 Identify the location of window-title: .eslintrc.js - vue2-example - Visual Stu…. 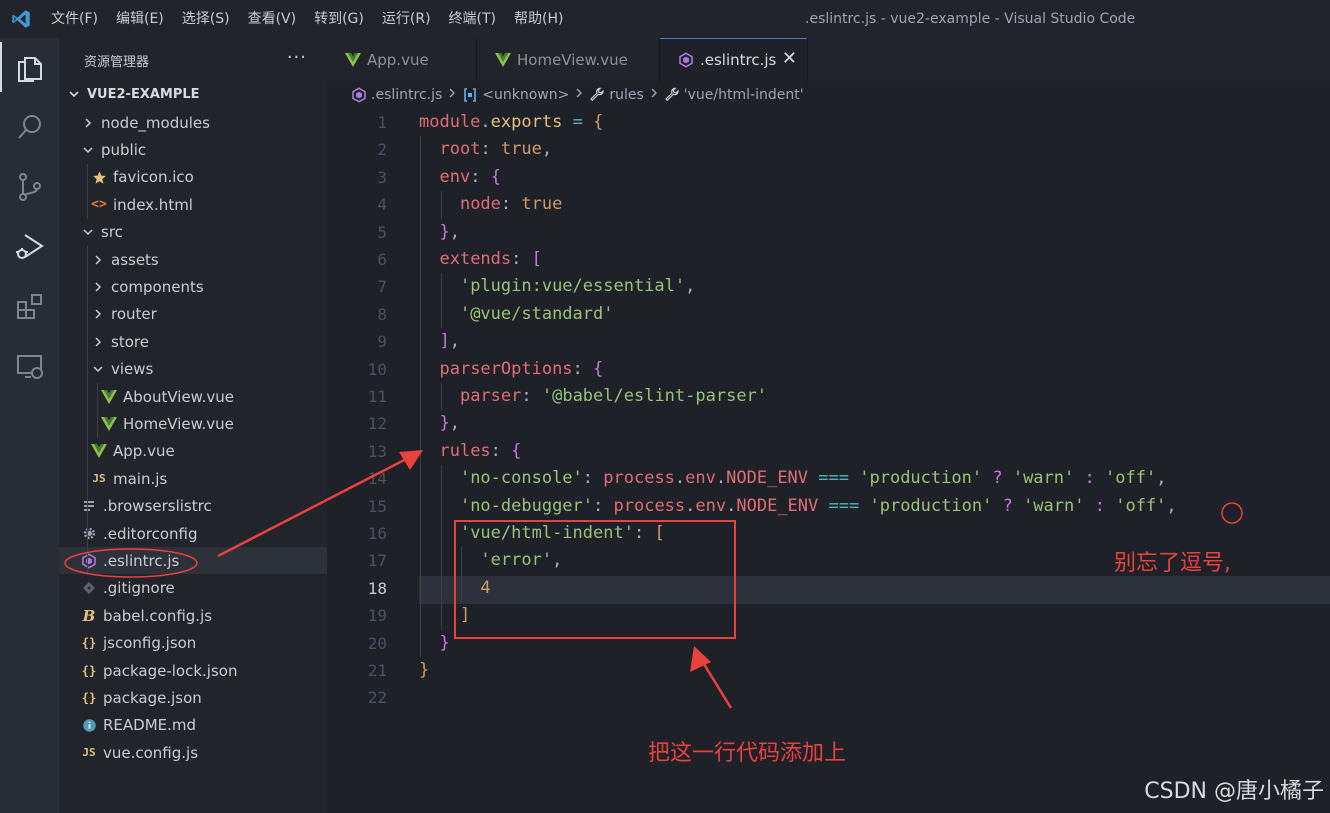
(970, 19).